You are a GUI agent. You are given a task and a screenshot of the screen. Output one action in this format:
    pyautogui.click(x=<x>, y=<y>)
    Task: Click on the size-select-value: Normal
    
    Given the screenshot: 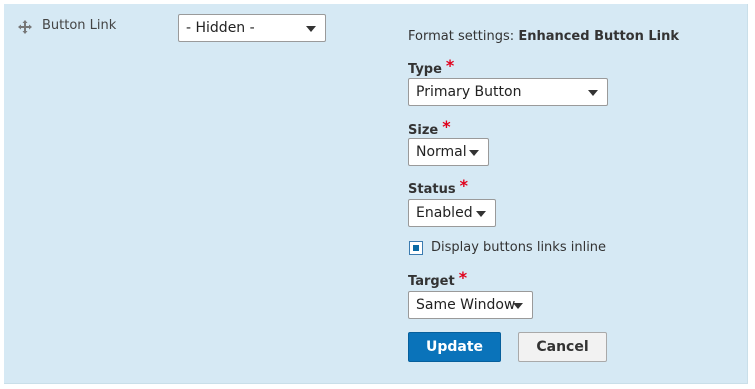 What is the action you would take?
    pyautogui.click(x=441, y=152)
    